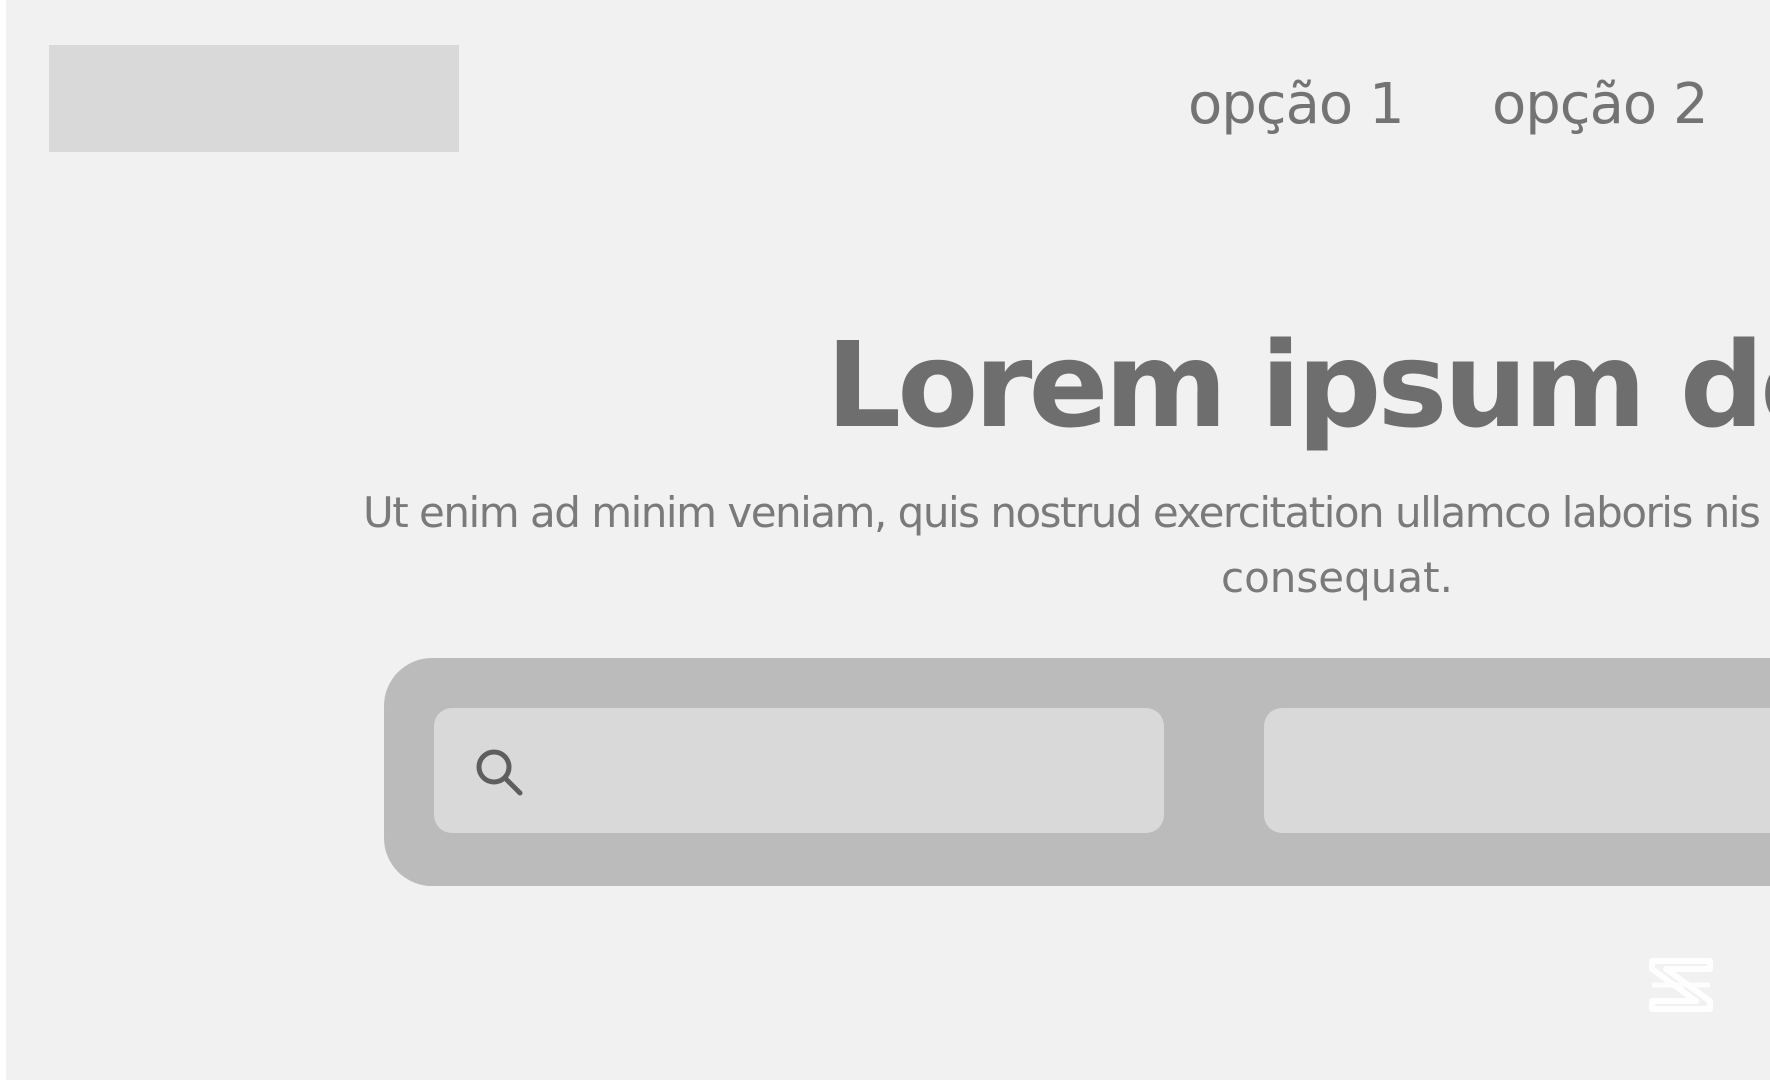  I want to click on secondary-input, so click(1517, 770).